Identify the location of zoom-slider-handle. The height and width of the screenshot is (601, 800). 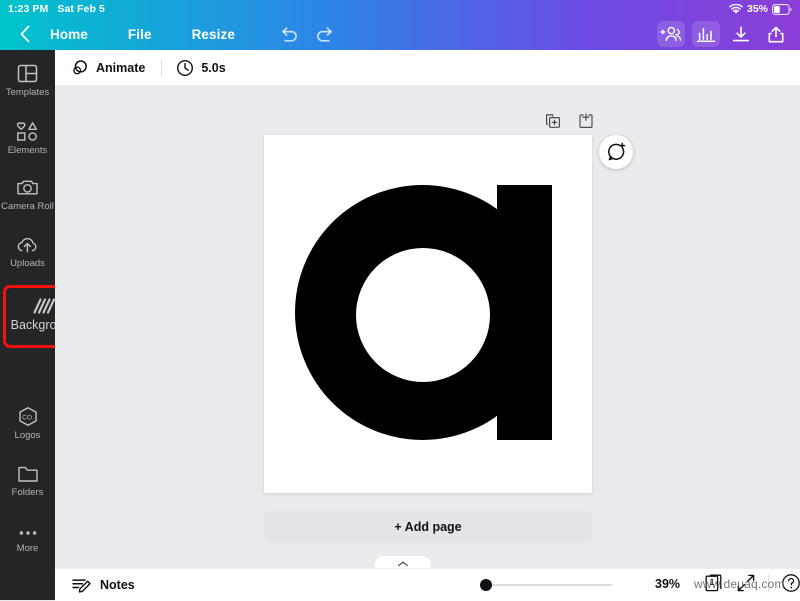
(486, 585).